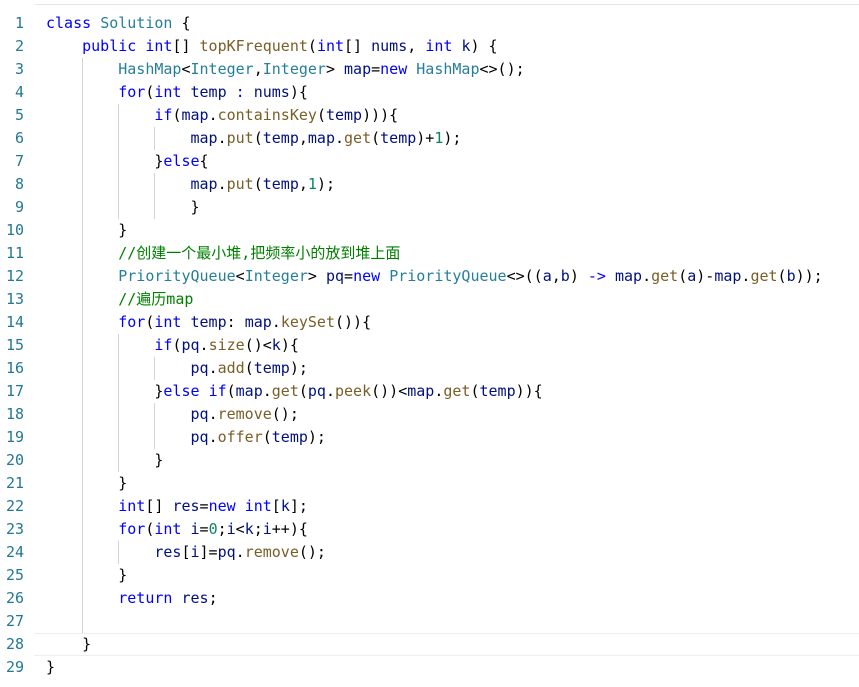 Image resolution: width=859 pixels, height=687 pixels. What do you see at coordinates (452, 529) in the screenshot?
I see `code-line: for(int i=0;i<k;i++){` at bounding box center [452, 529].